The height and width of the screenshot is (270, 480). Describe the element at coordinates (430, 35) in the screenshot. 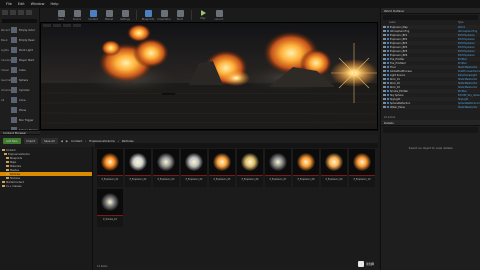

I see `outliner-row: Explosion_BP1 Edit Explosion` at that location.